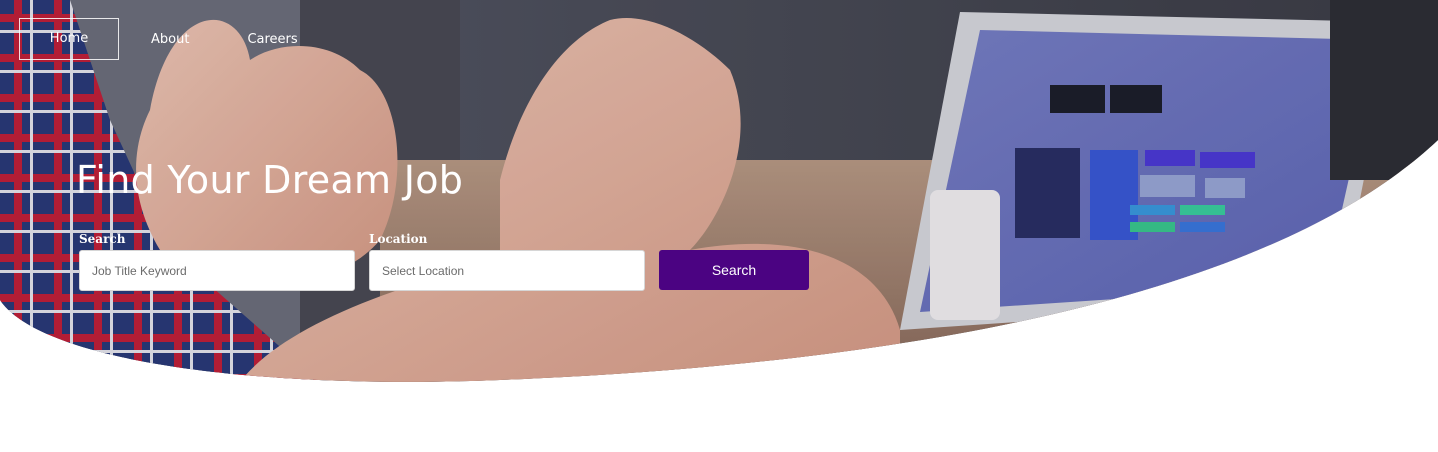 The height and width of the screenshot is (452, 1438). Describe the element at coordinates (102, 239) in the screenshot. I see `search-label: Search` at that location.